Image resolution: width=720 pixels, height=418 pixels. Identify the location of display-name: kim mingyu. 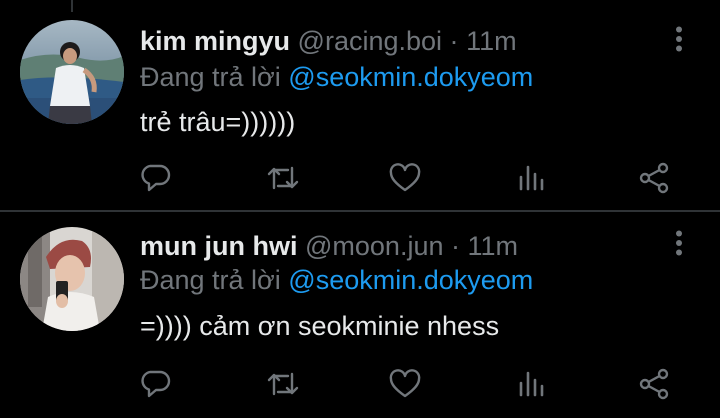
(215, 41).